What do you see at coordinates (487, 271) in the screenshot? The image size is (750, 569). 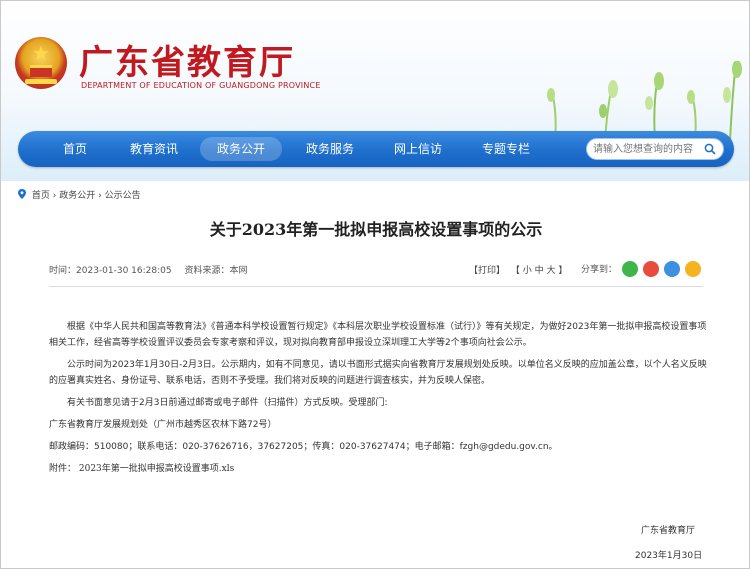 I see `print-button: 【打印】` at bounding box center [487, 271].